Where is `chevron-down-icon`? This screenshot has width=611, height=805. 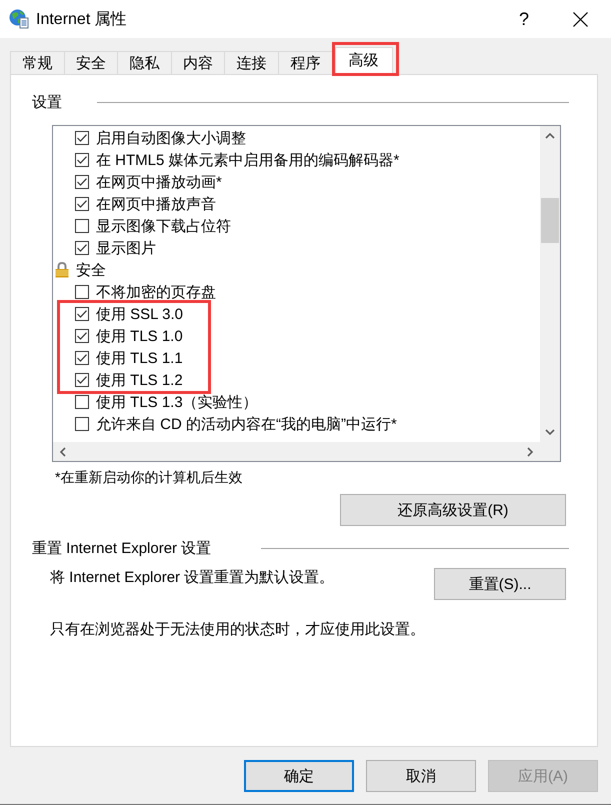 chevron-down-icon is located at coordinates (550, 432).